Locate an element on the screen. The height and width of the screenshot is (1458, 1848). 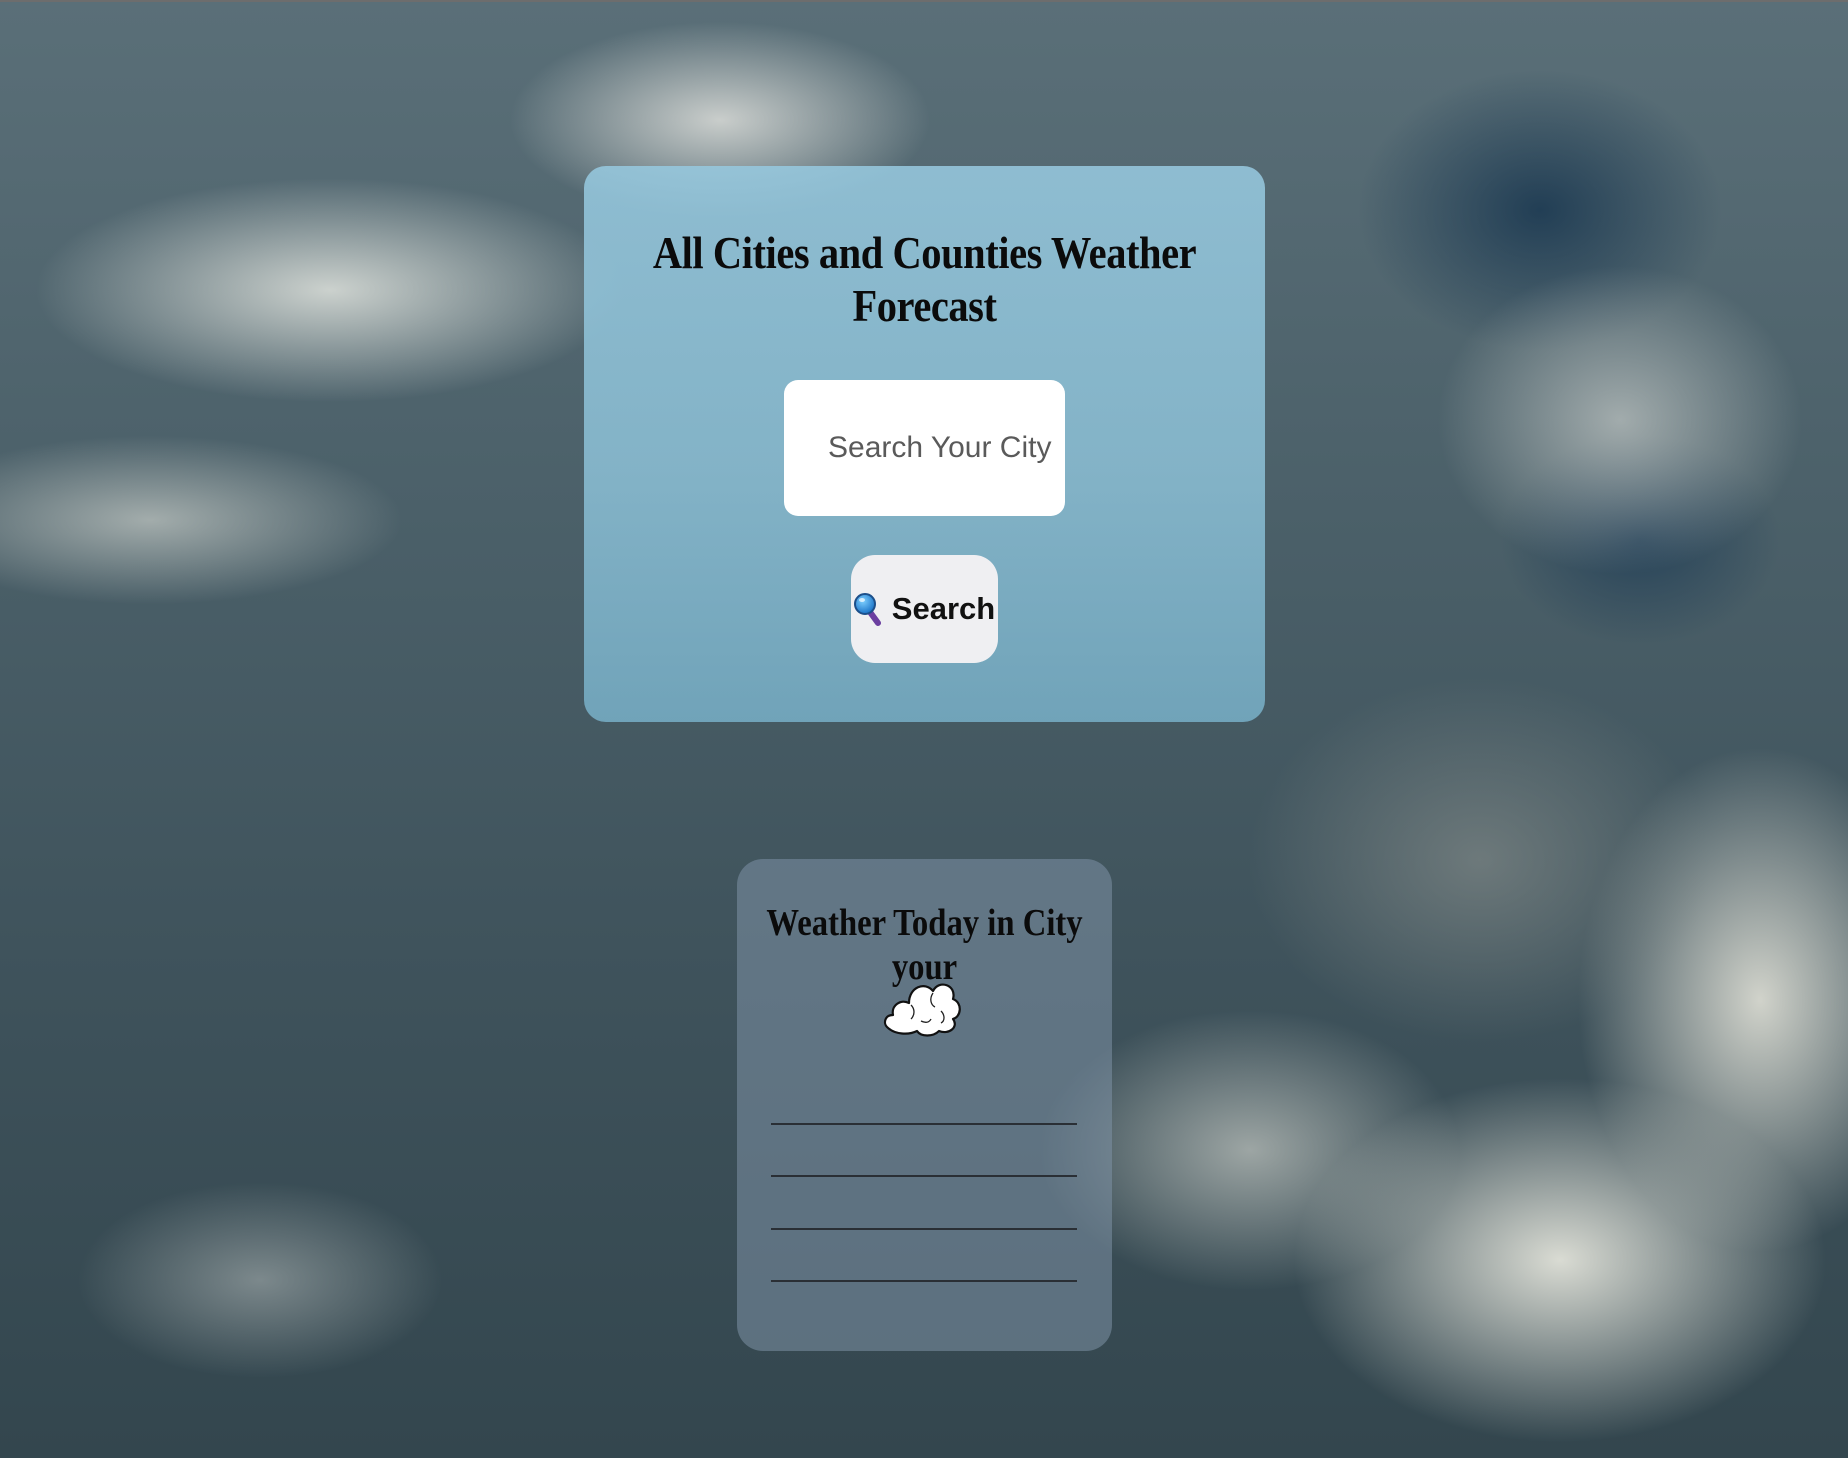
city-search-input is located at coordinates (924, 448).